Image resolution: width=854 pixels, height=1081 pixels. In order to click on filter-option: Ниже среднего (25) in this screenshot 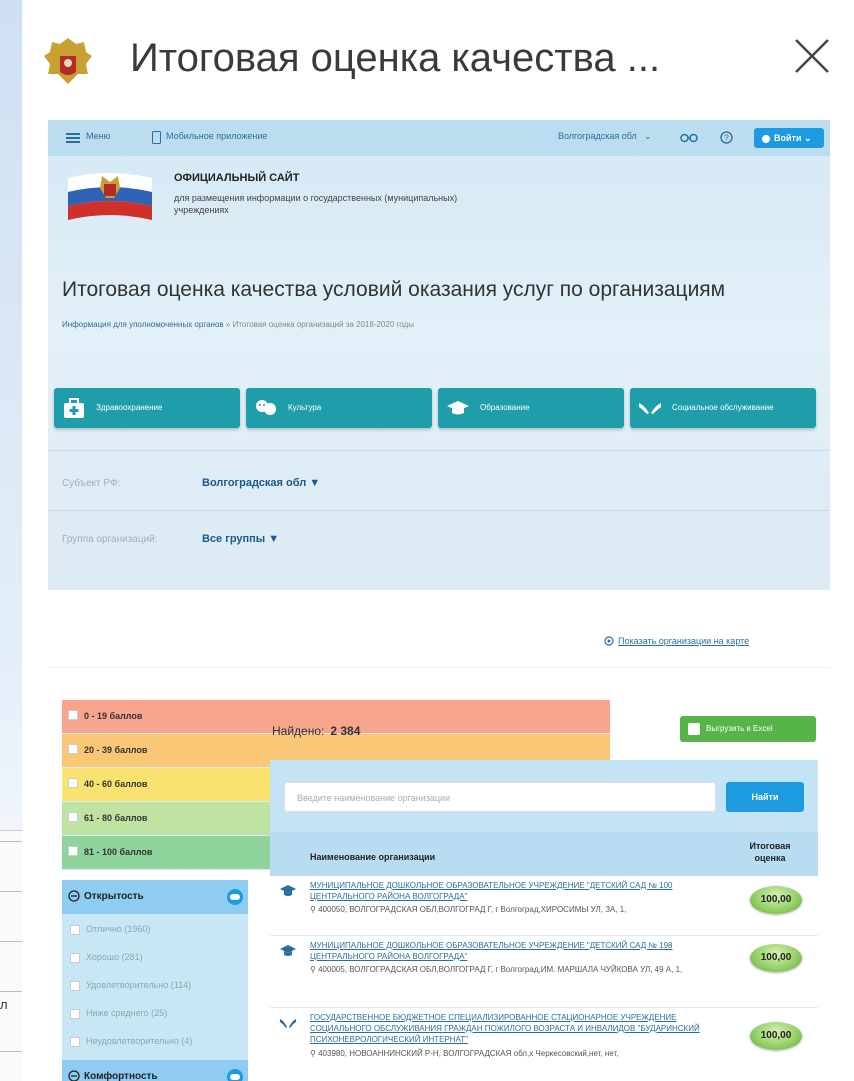, I will do `click(118, 1013)`.